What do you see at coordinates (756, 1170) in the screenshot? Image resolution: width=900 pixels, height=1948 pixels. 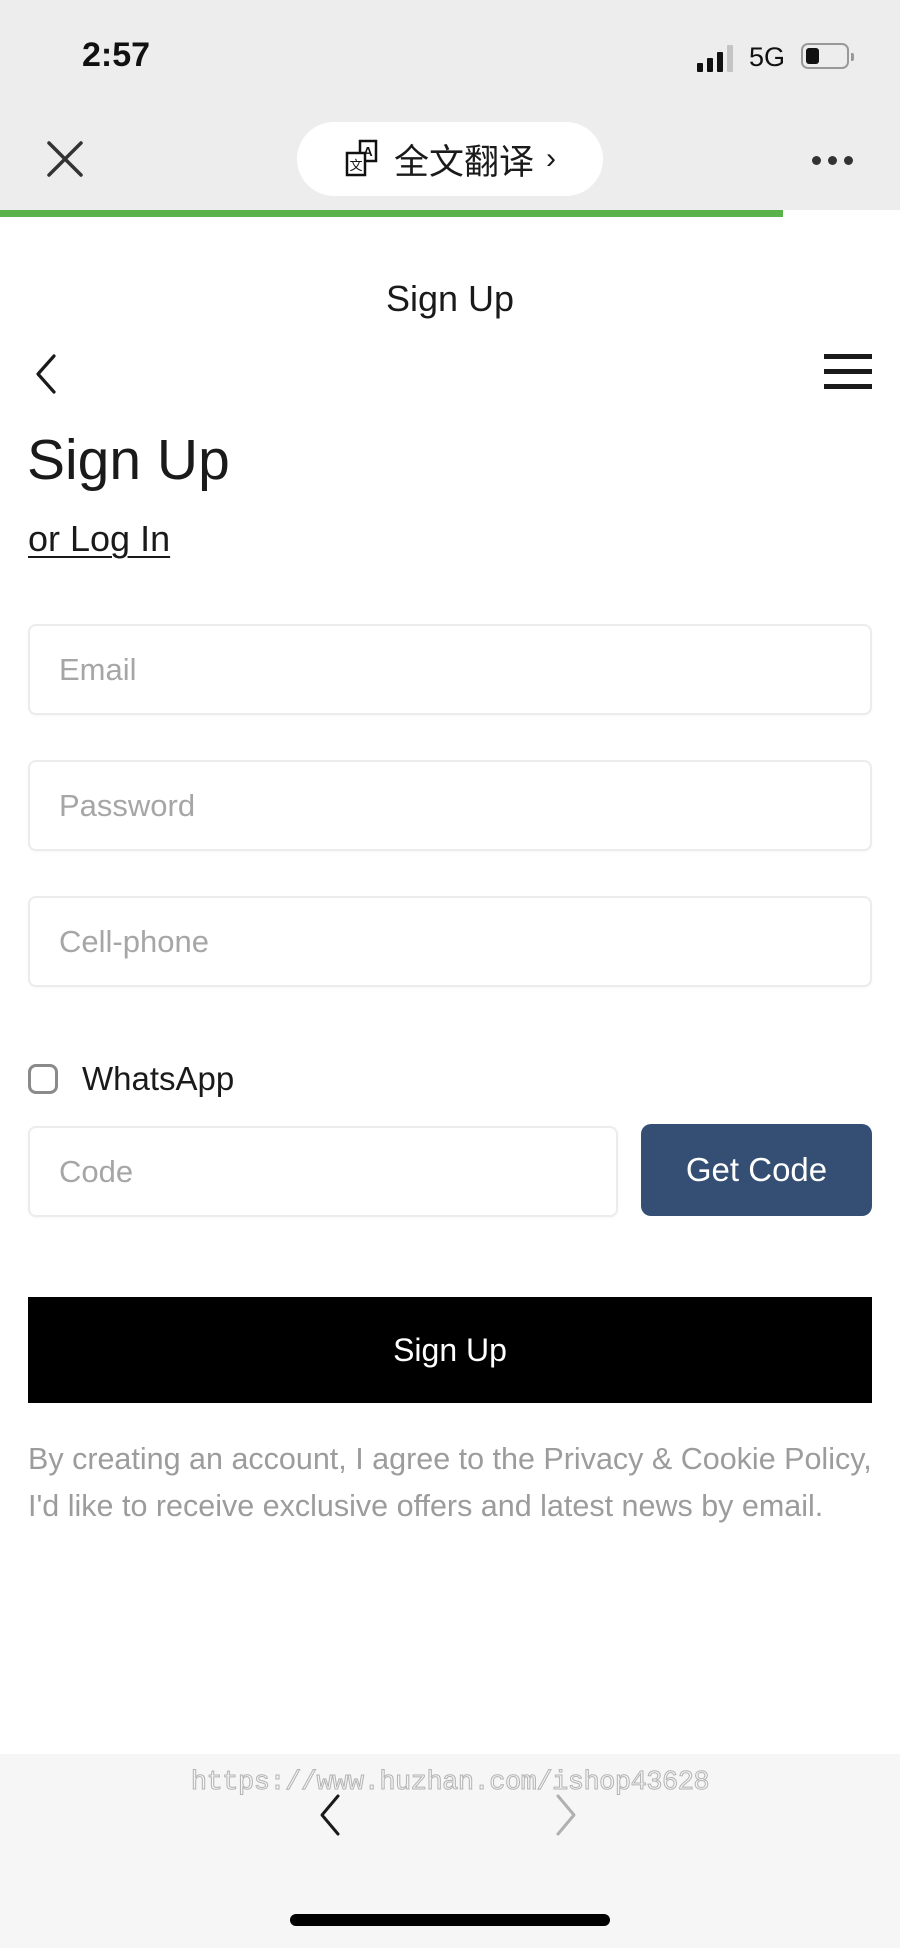 I see `get-code-button: Get Code` at bounding box center [756, 1170].